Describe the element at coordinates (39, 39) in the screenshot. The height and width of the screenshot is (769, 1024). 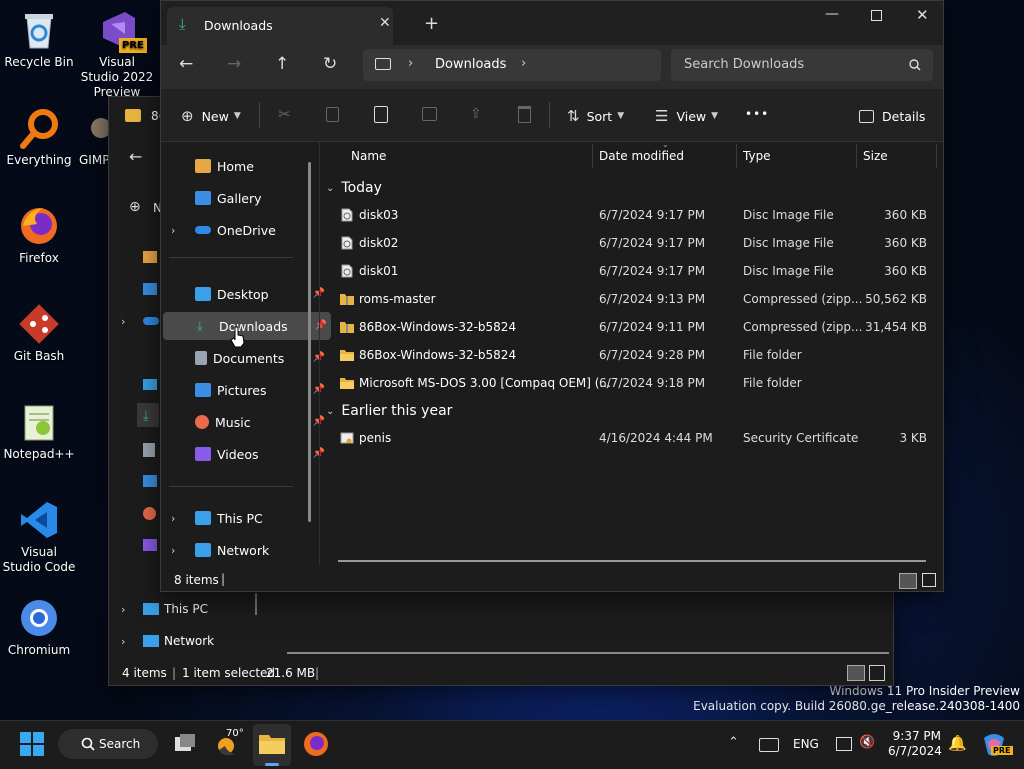
I see `desktop-icon-recycle-bin: Recycle Bin` at that location.